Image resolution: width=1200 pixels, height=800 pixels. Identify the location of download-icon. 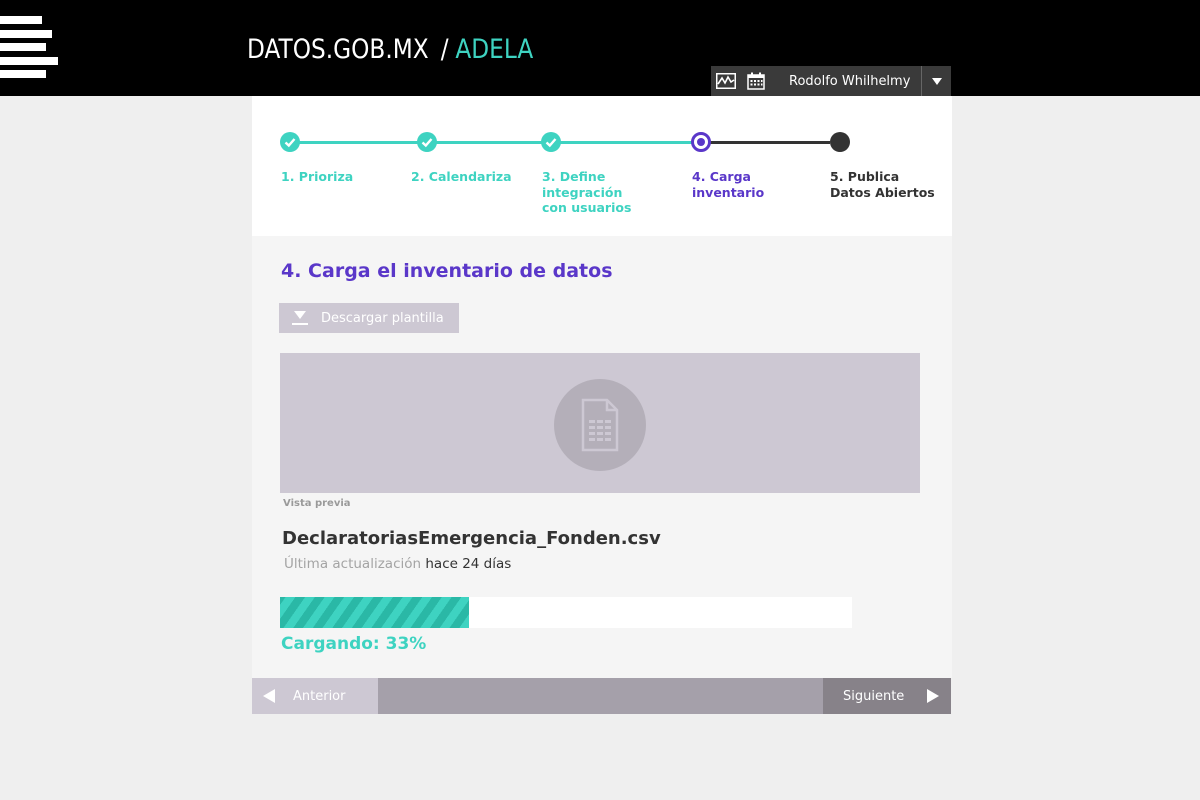
(300, 318).